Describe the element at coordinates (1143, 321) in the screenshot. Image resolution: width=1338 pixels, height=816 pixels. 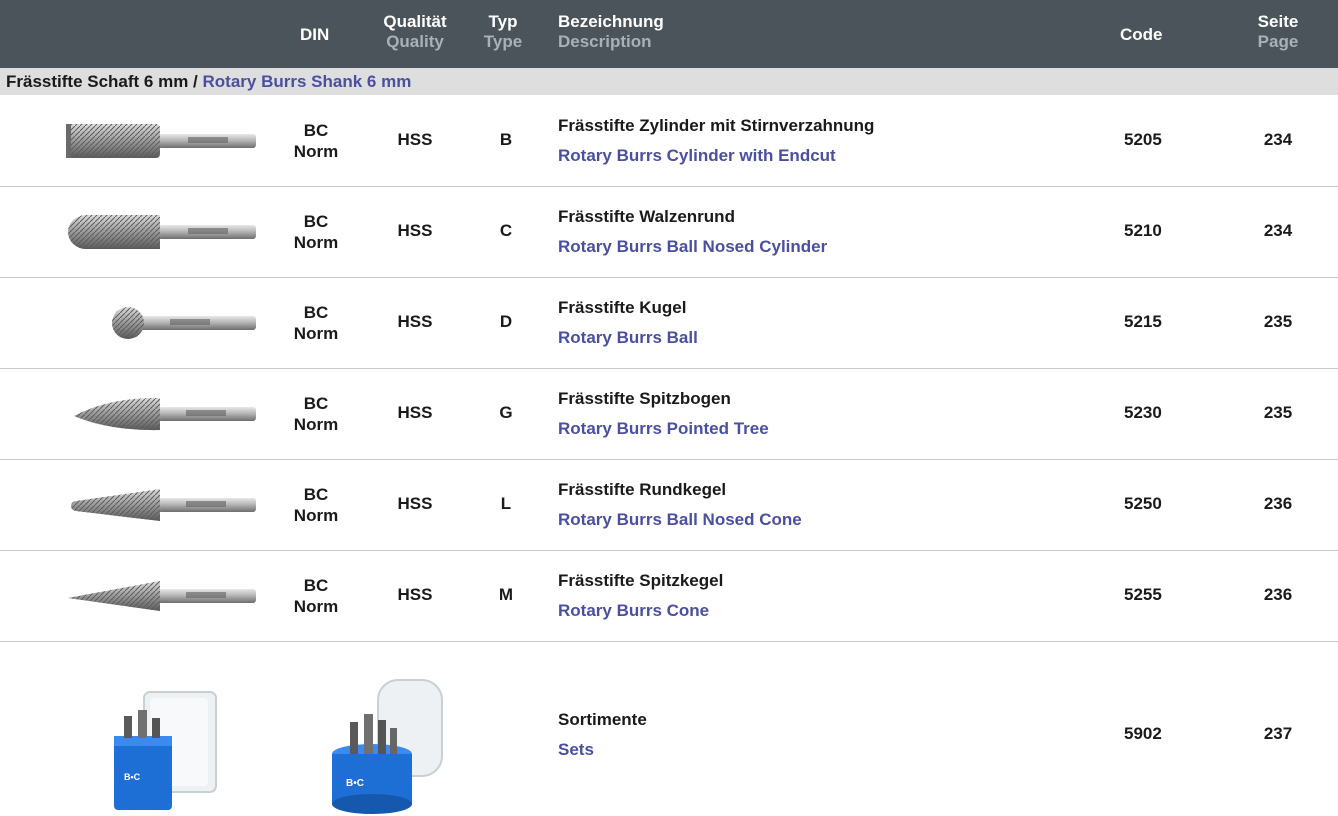
I see `code-cell: 5215` at that location.